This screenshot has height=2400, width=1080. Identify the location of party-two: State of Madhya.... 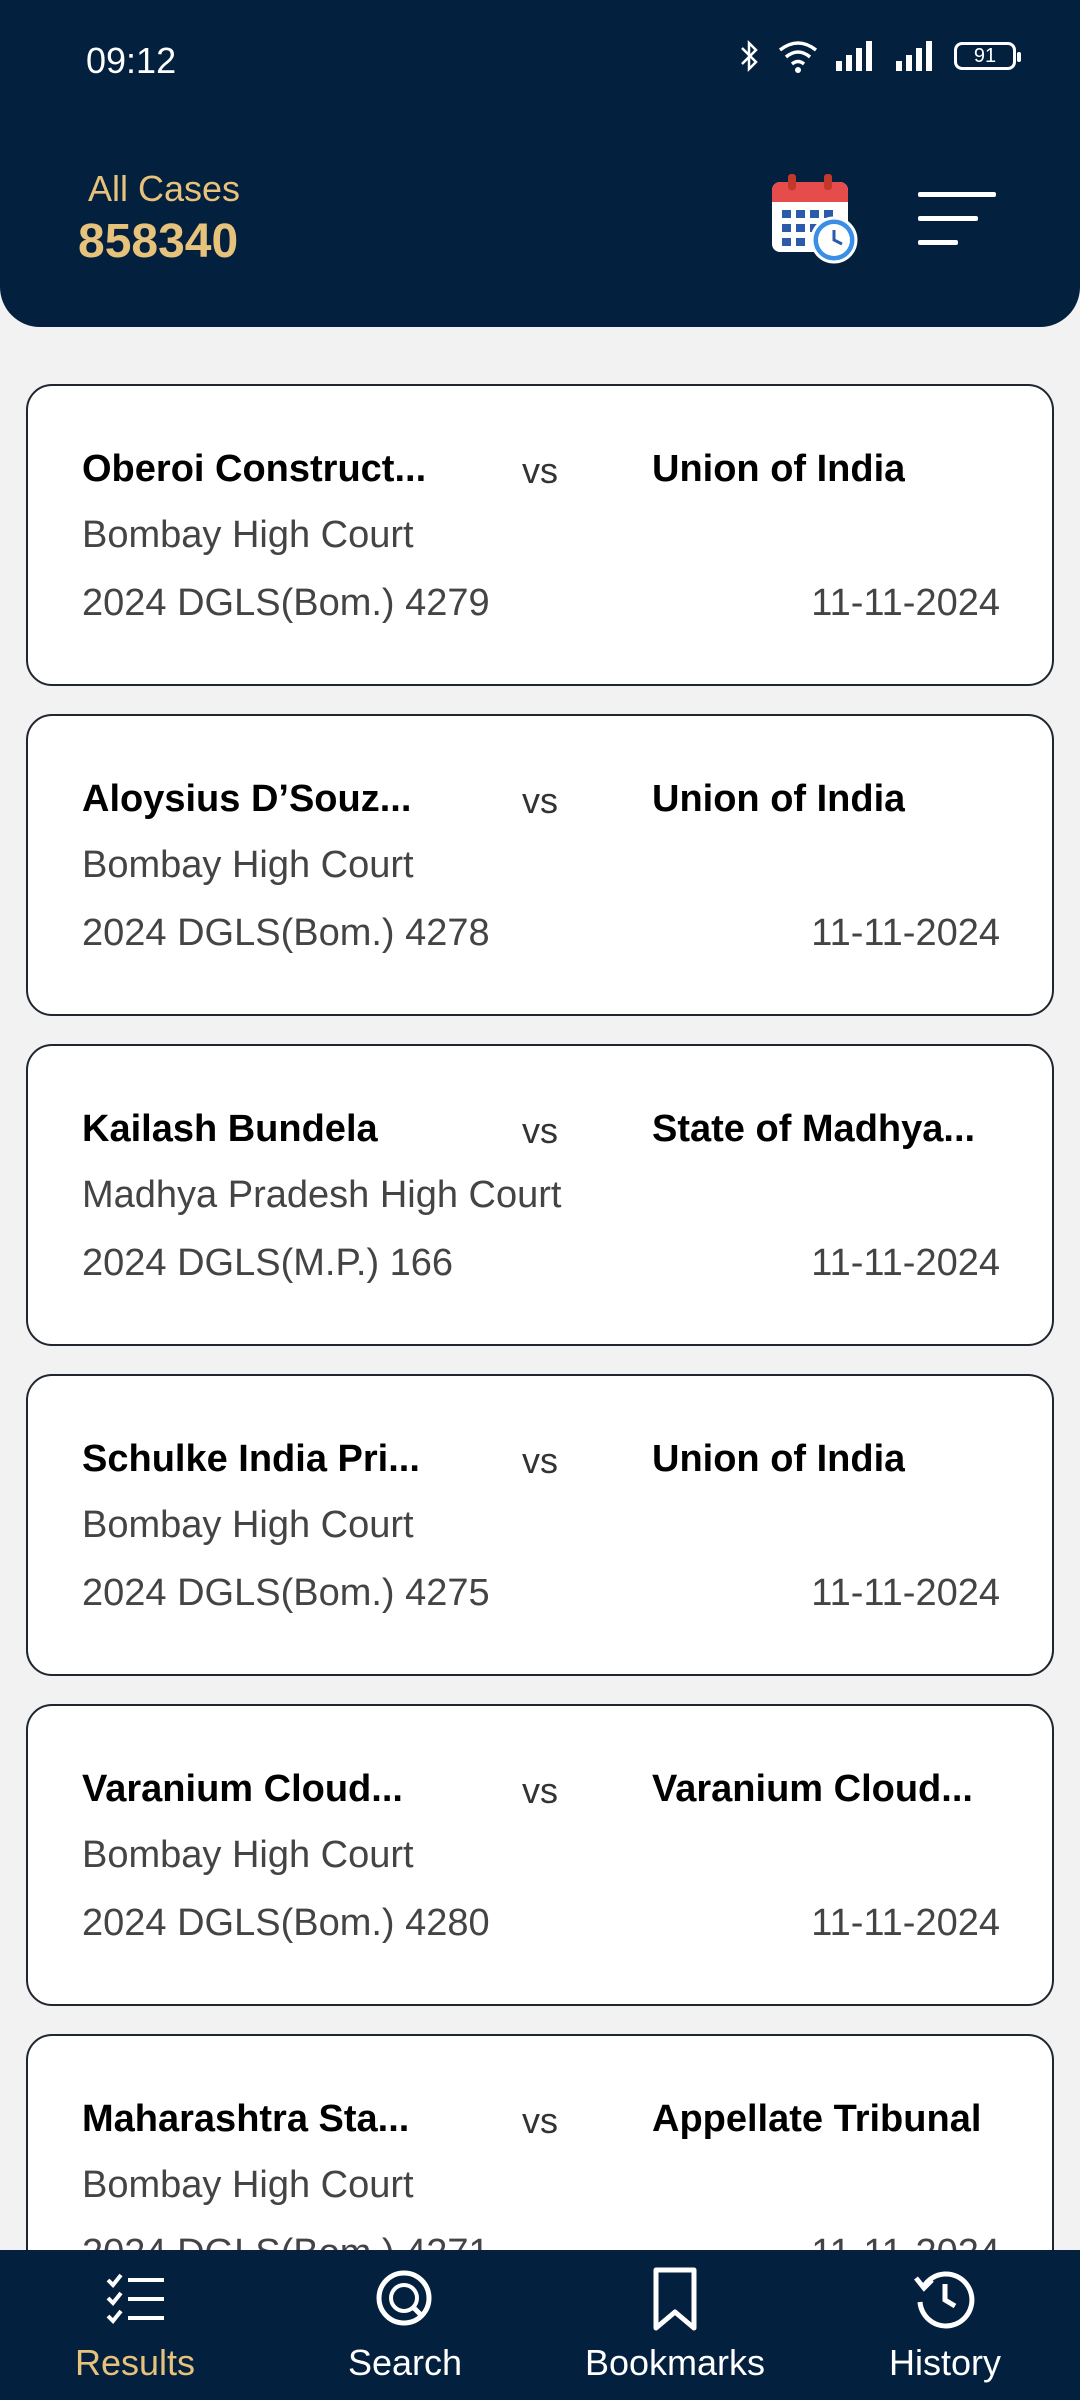
(814, 1129).